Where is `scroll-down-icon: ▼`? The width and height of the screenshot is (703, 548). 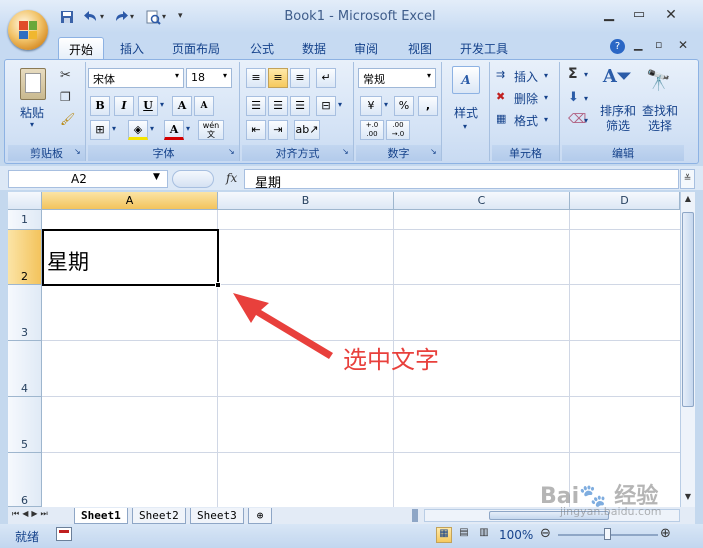 scroll-down-icon: ▼ is located at coordinates (688, 498).